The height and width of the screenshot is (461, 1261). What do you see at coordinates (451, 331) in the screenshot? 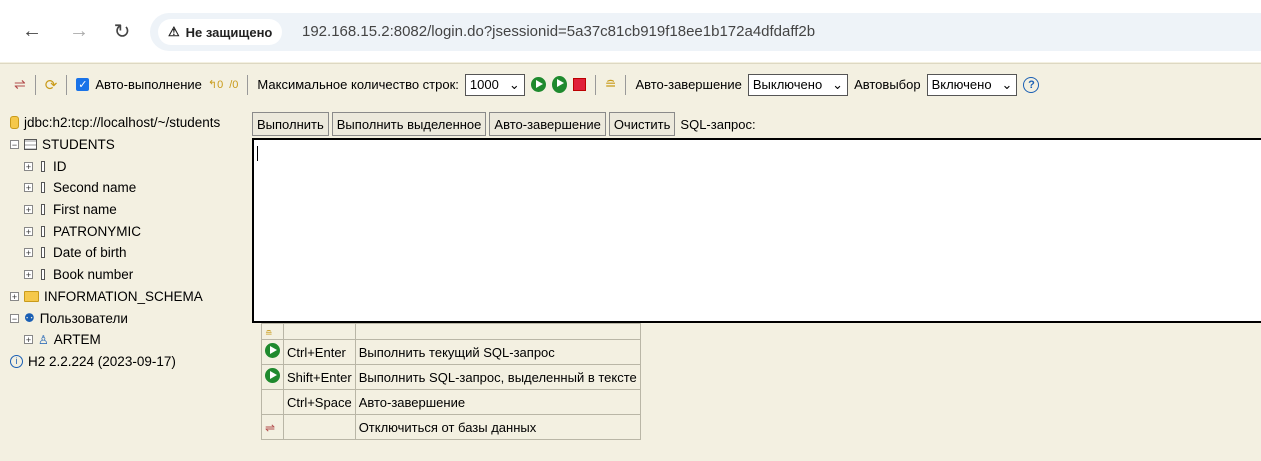
I see `table-row: ≘` at bounding box center [451, 331].